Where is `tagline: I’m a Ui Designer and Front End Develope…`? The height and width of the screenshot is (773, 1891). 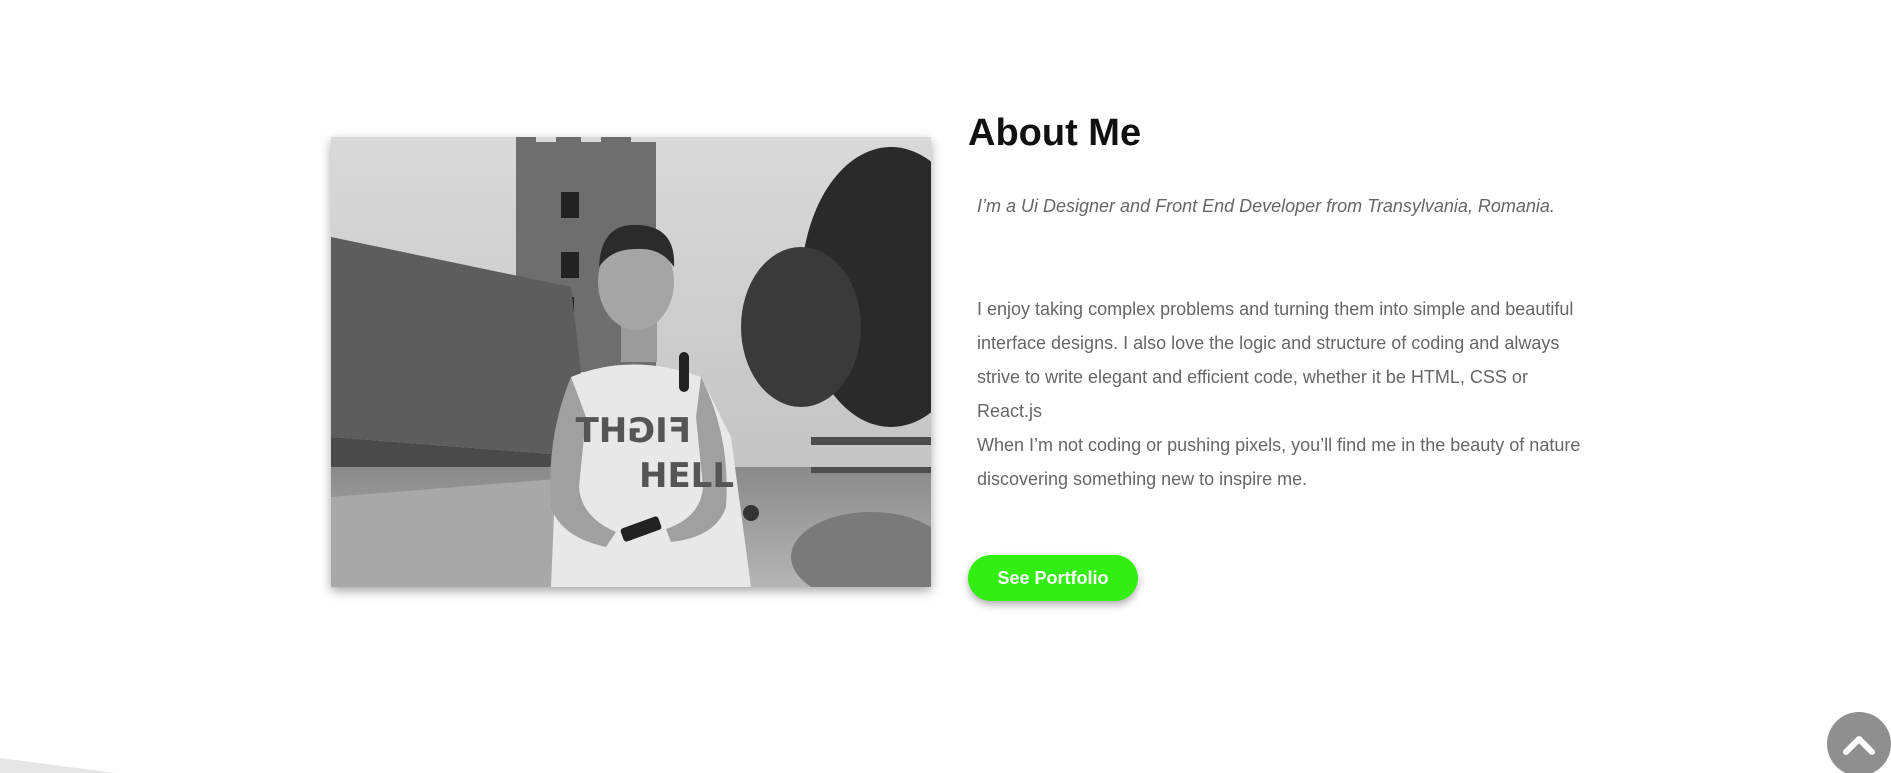 tagline: I’m a Ui Designer and Front End Develope… is located at coordinates (1266, 206).